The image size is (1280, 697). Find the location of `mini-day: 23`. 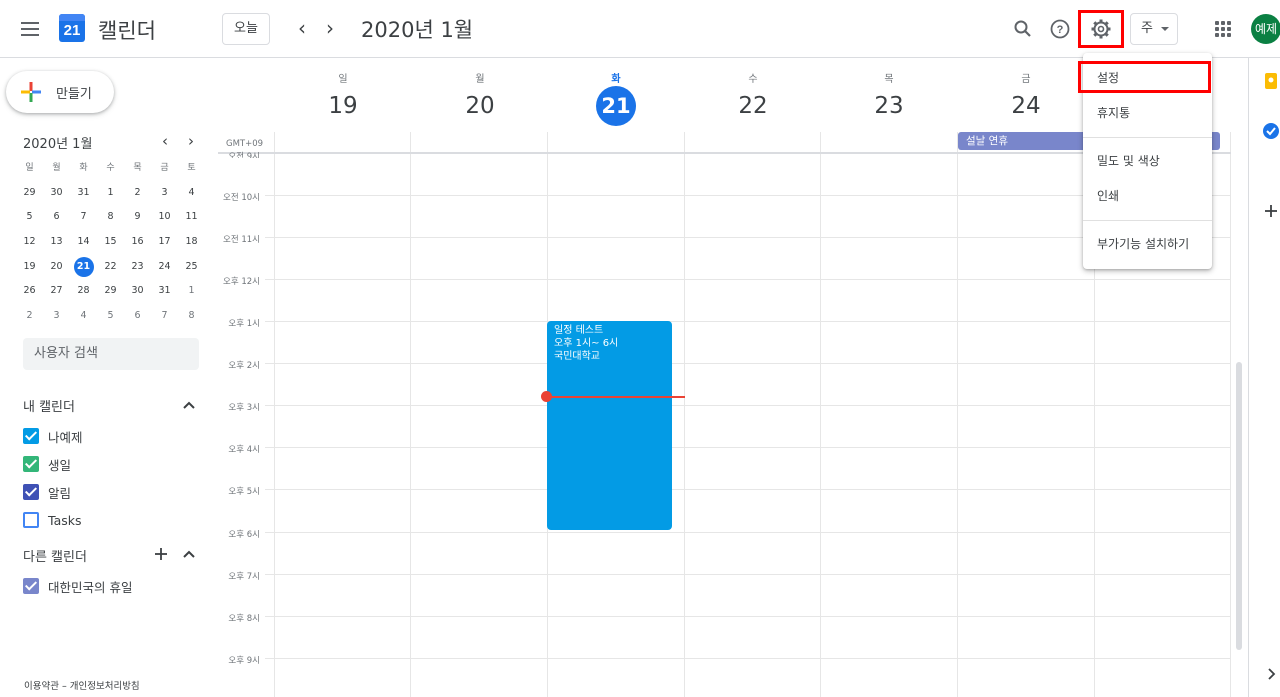

mini-day: 23 is located at coordinates (137, 267).